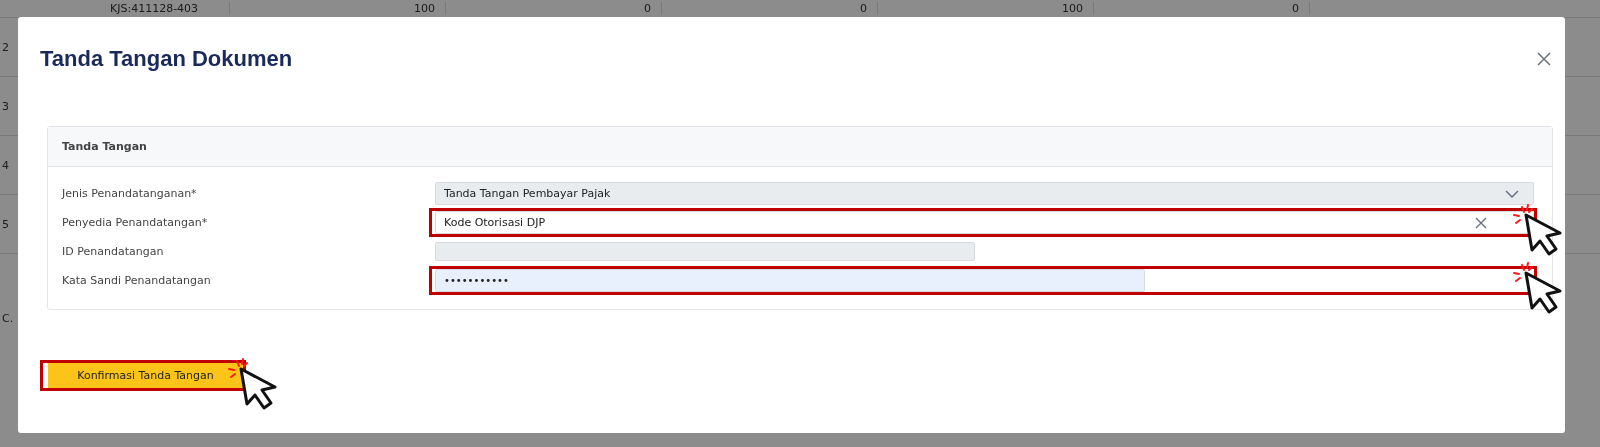 This screenshot has height=447, width=1600. I want to click on row-number: 3, so click(5, 106).